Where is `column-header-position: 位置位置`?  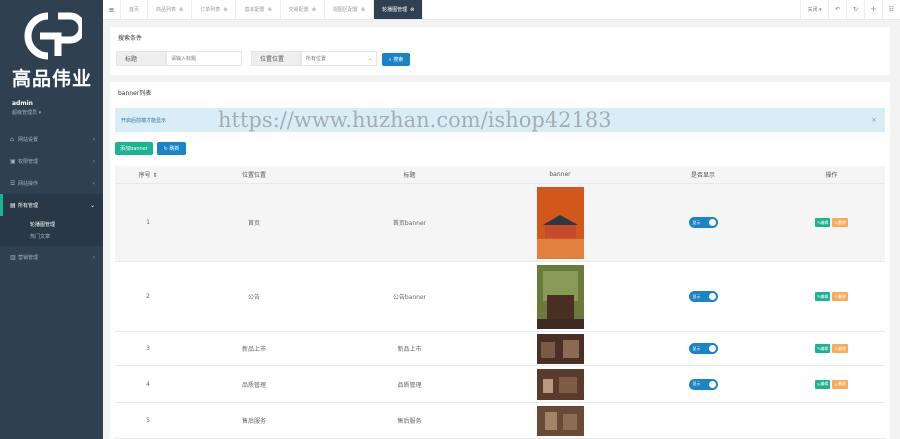
column-header-position: 位置位置 is located at coordinates (254, 175).